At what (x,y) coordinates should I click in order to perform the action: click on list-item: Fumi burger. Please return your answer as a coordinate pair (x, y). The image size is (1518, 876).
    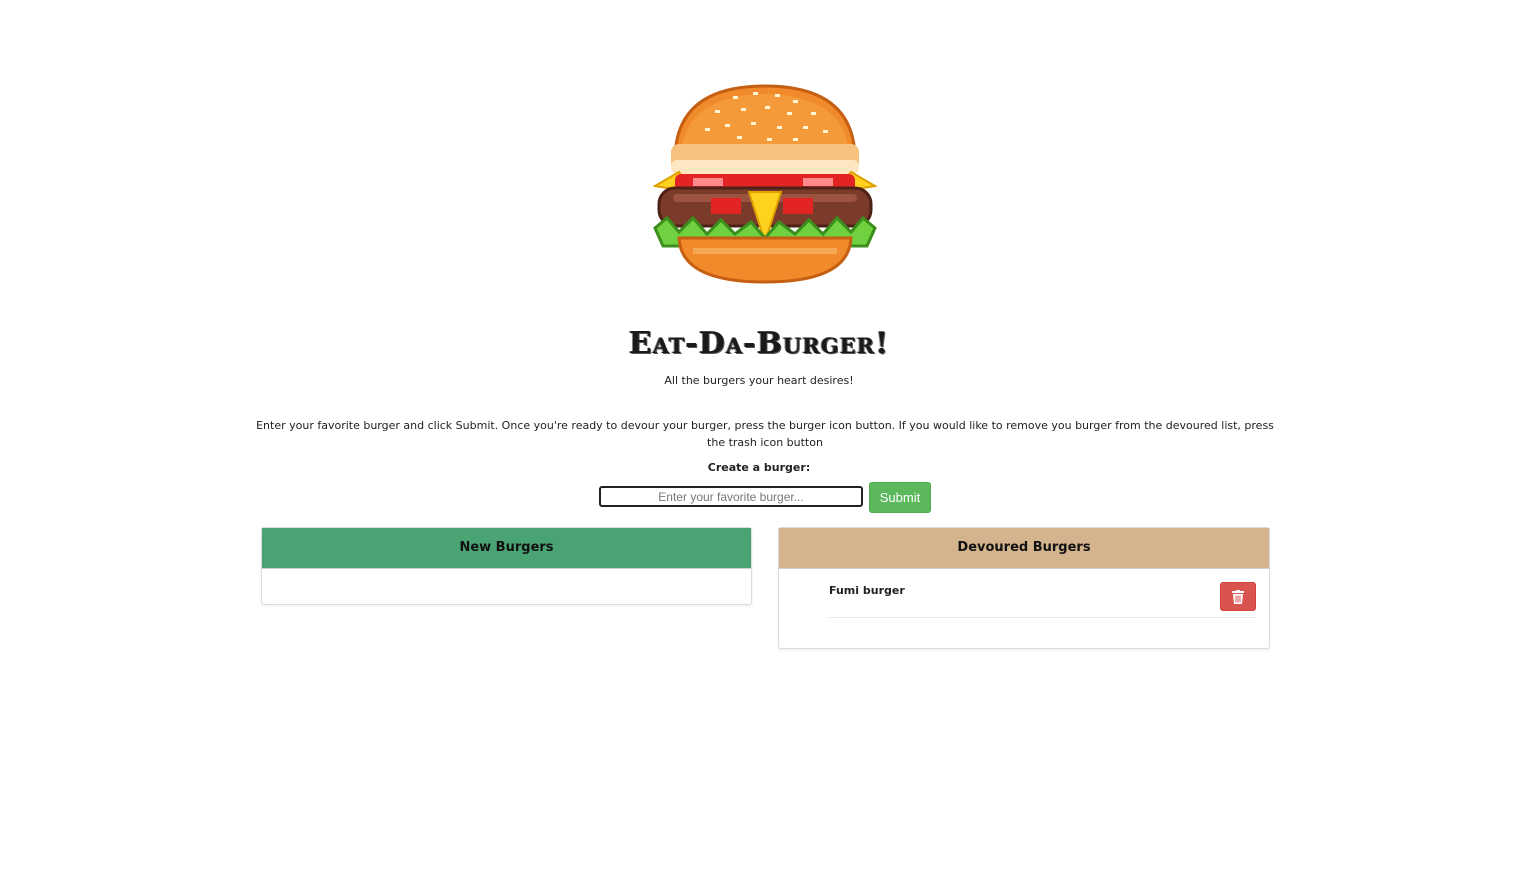
    Looking at the image, I should click on (1042, 600).